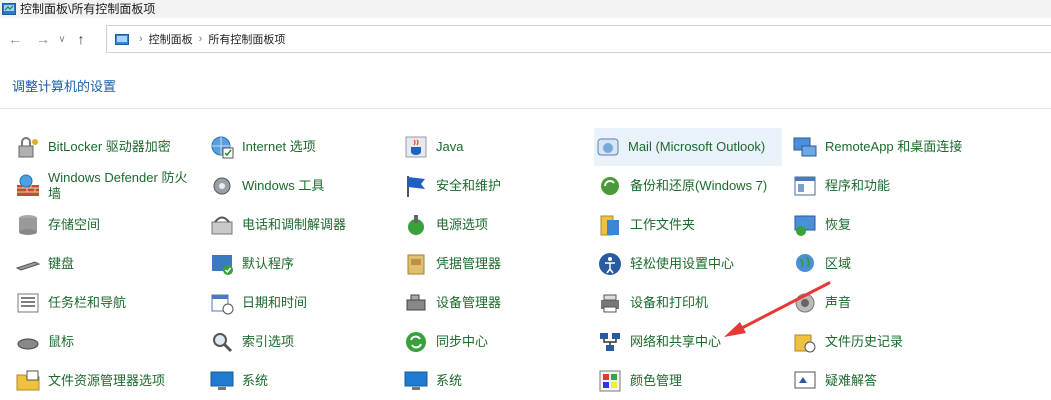  I want to click on control-panel-item-label: 设备和打印机, so click(669, 302).